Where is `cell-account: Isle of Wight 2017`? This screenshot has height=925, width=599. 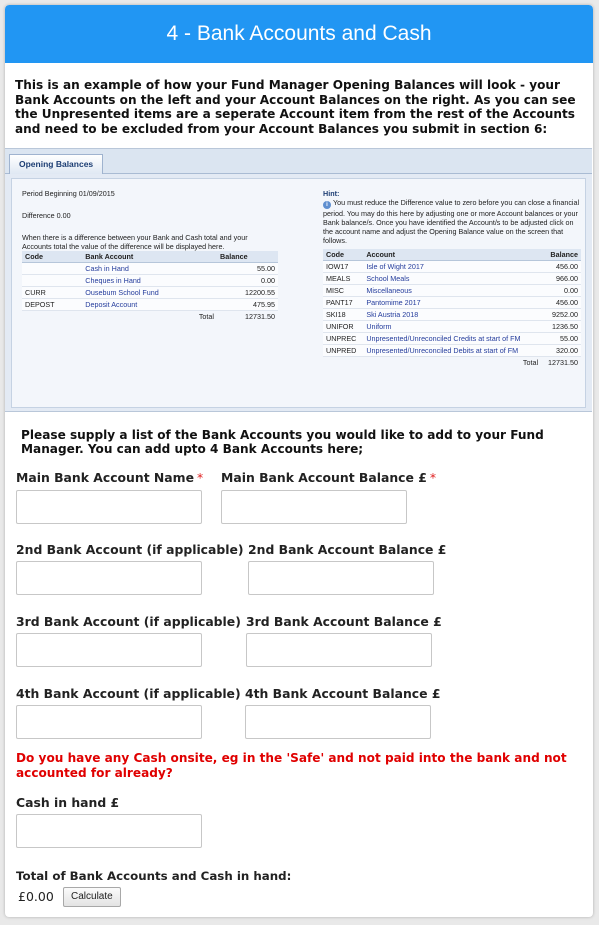 cell-account: Isle of Wight 2017 is located at coordinates (452, 266).